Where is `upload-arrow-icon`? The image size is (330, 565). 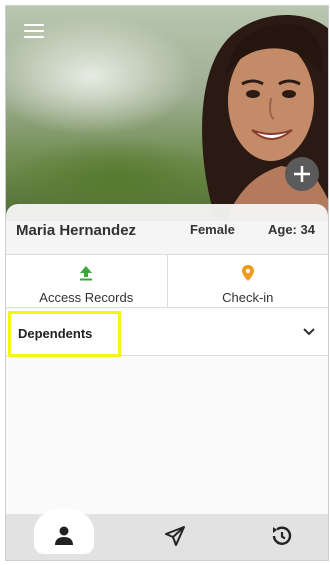
upload-arrow-icon is located at coordinates (86, 273).